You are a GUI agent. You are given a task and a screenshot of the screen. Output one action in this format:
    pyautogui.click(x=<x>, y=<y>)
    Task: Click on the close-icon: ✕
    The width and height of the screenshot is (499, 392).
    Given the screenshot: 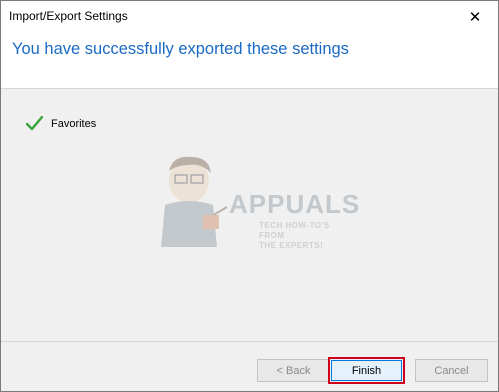 What is the action you would take?
    pyautogui.click(x=475, y=17)
    